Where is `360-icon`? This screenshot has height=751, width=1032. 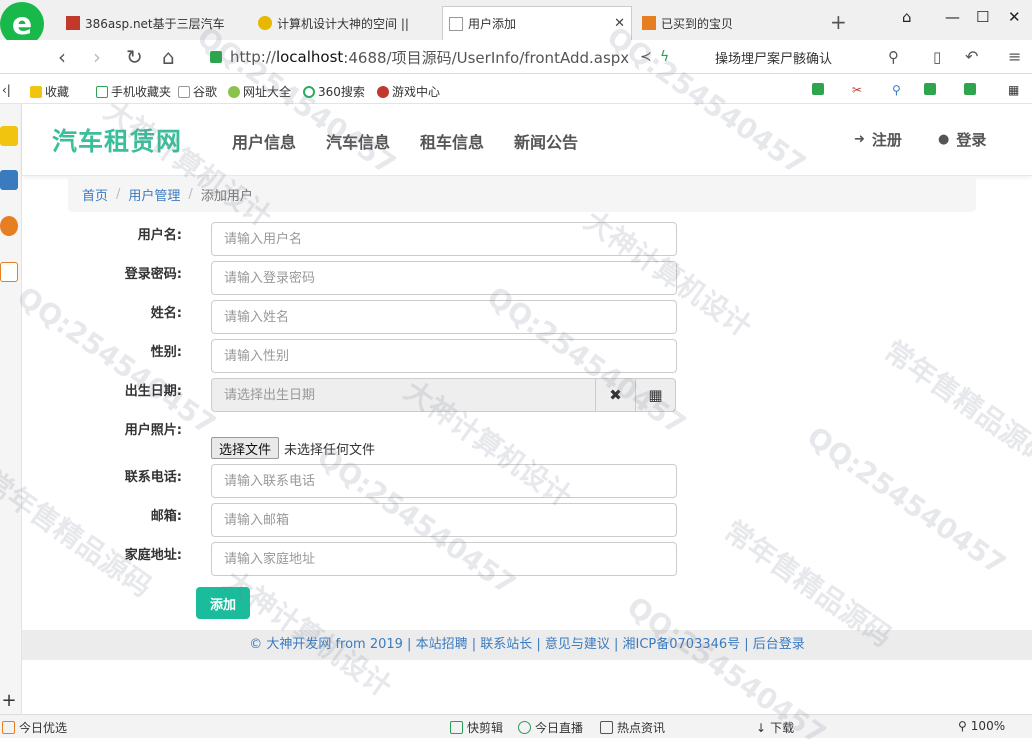 360-icon is located at coordinates (309, 91).